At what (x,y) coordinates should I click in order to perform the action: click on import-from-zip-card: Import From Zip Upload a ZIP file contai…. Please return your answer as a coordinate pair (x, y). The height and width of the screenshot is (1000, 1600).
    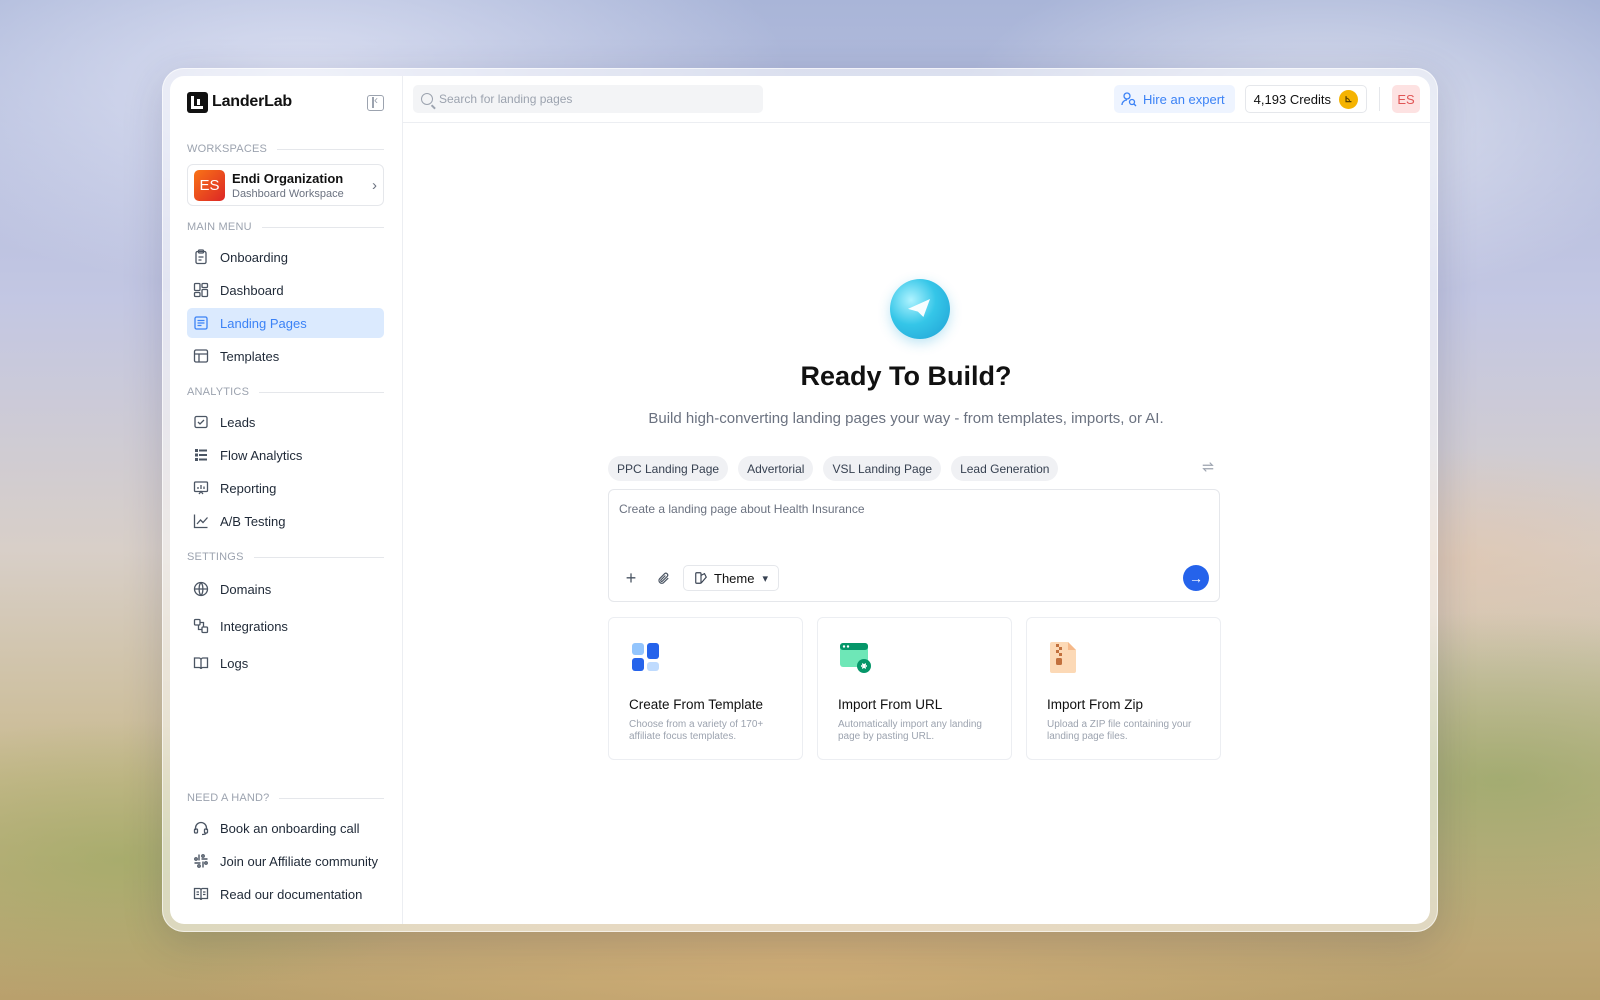
    Looking at the image, I should click on (1123, 688).